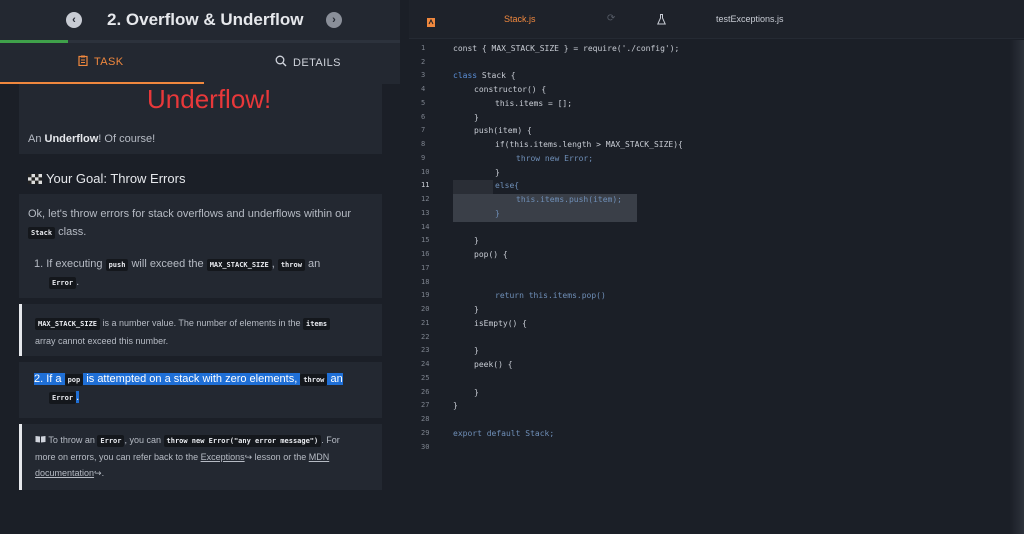 The image size is (1024, 534). I want to click on tab-stack-js: Stack.js, so click(520, 19).